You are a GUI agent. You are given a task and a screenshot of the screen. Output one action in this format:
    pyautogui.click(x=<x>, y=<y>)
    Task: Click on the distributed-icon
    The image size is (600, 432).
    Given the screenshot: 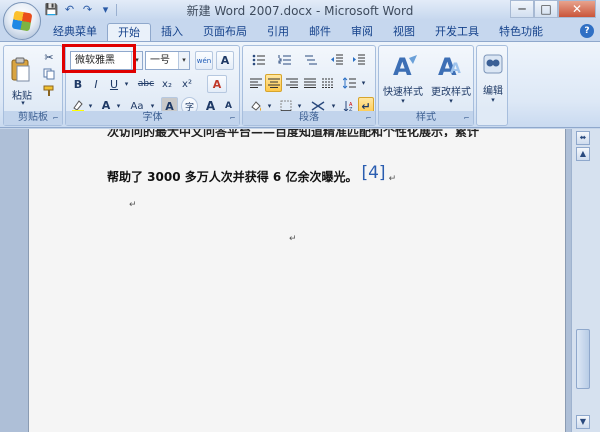 What is the action you would take?
    pyautogui.click(x=327, y=83)
    